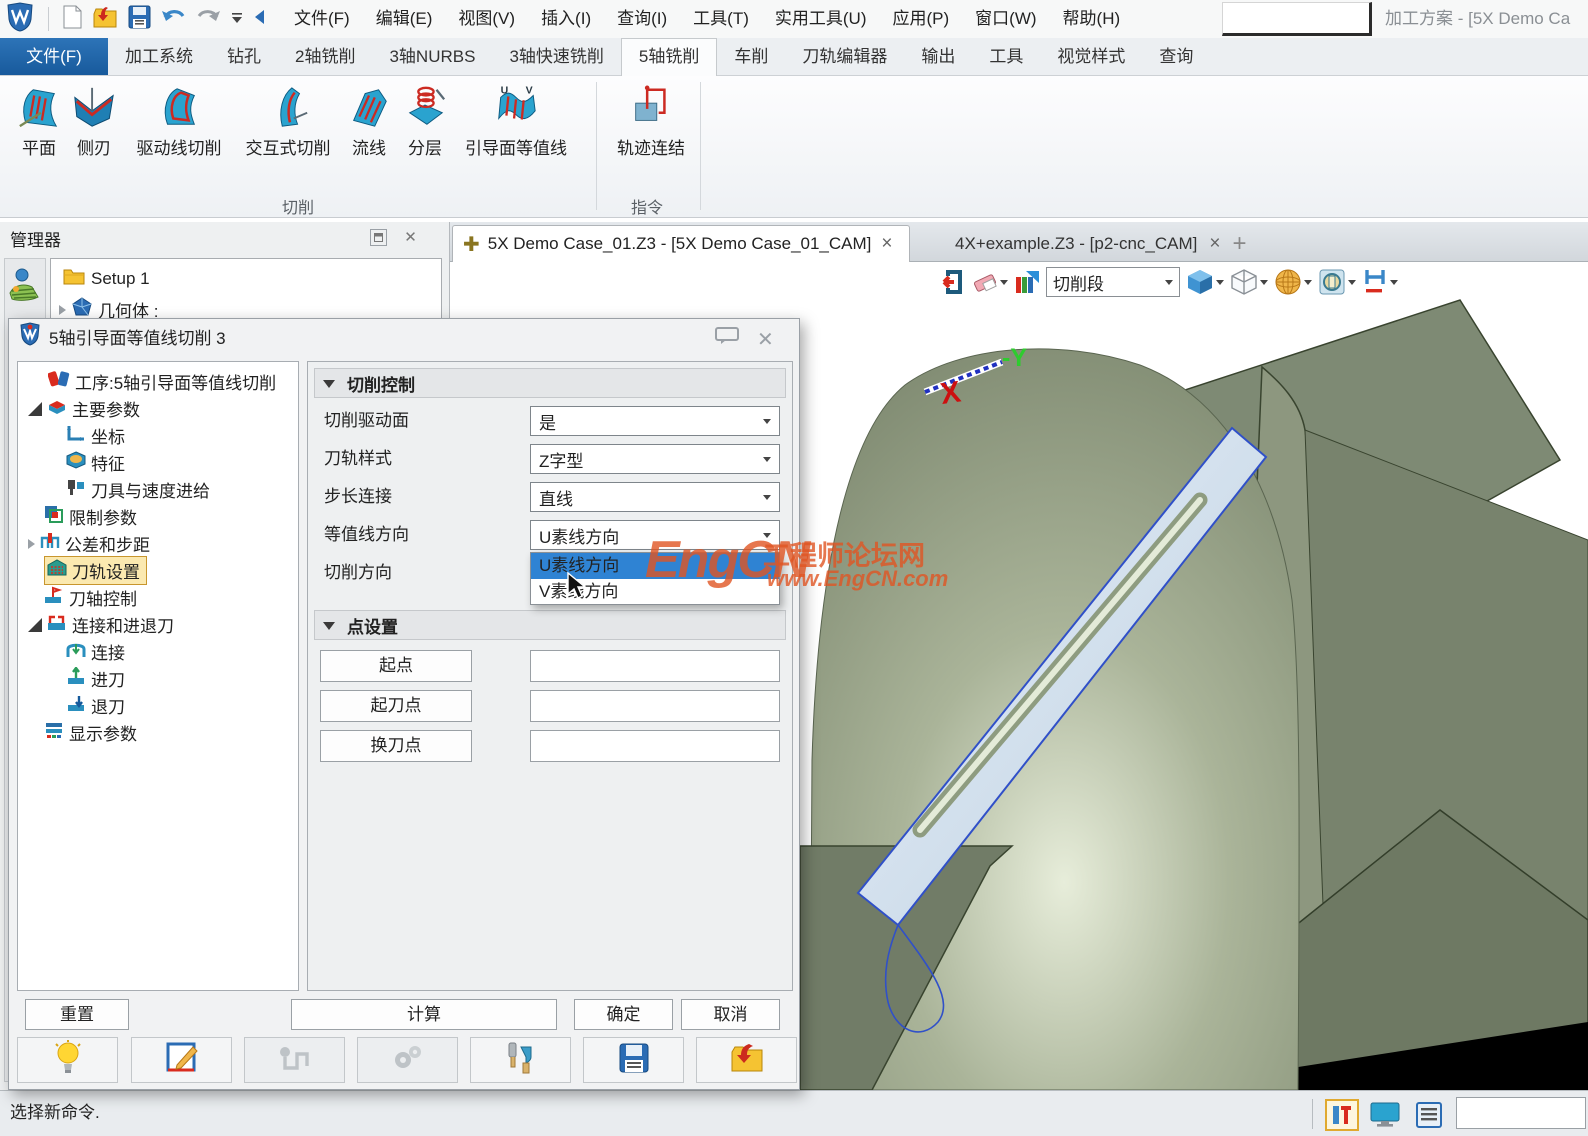 Image resolution: width=1588 pixels, height=1136 pixels. Describe the element at coordinates (1239, 244) in the screenshot. I see `new-tab-button: +` at that location.